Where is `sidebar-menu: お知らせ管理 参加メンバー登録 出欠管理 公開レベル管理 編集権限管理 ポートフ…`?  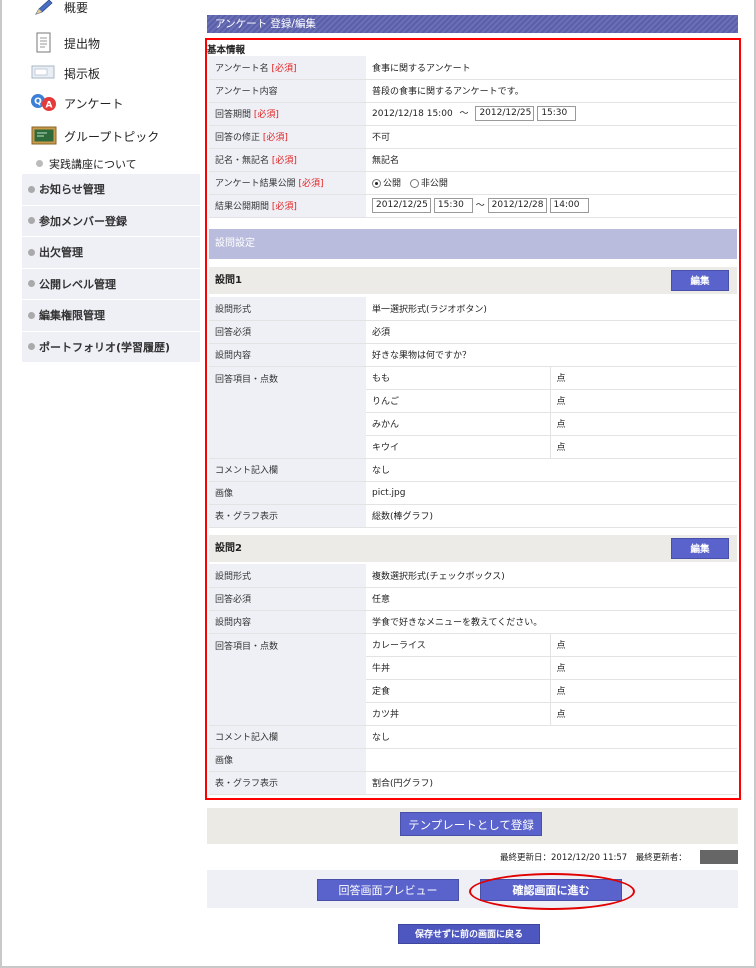
sidebar-menu: お知らせ管理 参加メンバー登録 出欠管理 公開レベル管理 編集権限管理 ポートフ… is located at coordinates (111, 268).